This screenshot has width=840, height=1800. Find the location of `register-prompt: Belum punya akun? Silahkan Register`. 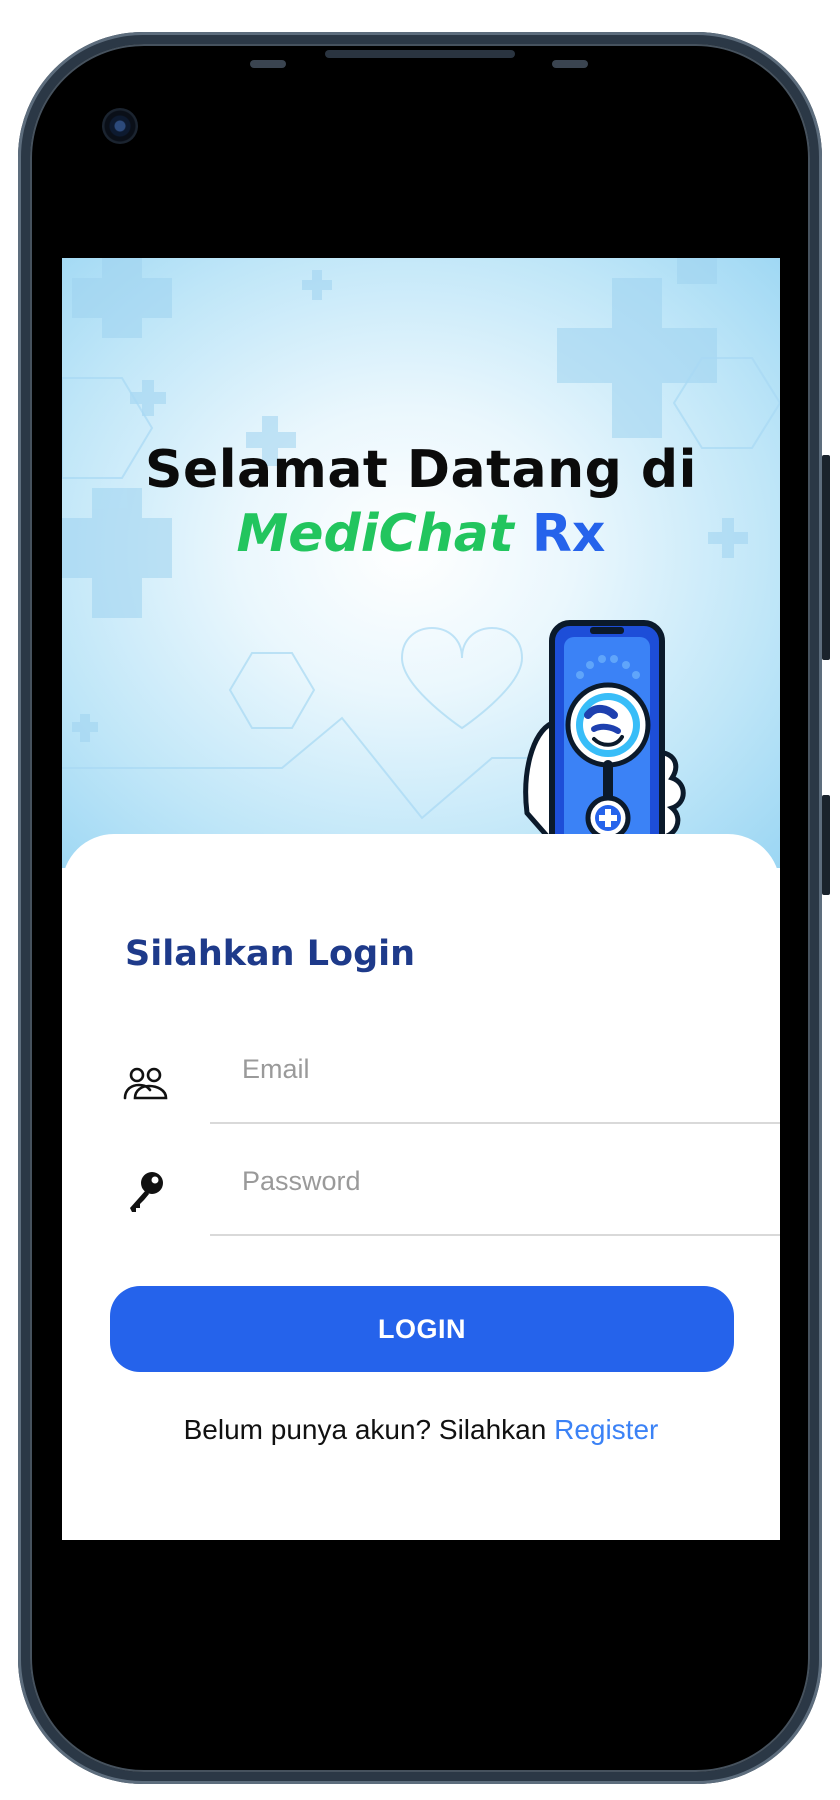

register-prompt: Belum punya akun? Silahkan Register is located at coordinates (421, 1430).